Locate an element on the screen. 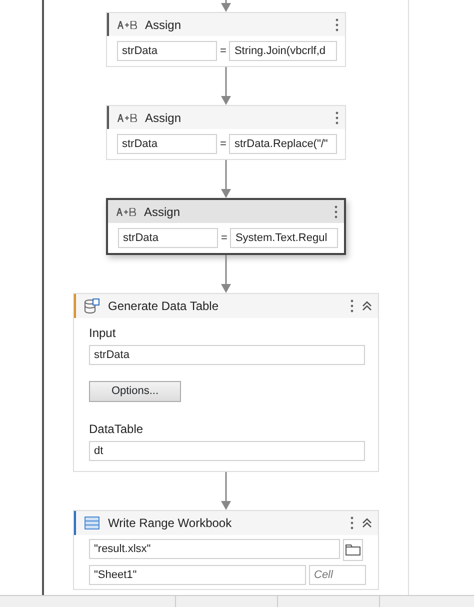  activity-title: Generate Data Table is located at coordinates (164, 306).